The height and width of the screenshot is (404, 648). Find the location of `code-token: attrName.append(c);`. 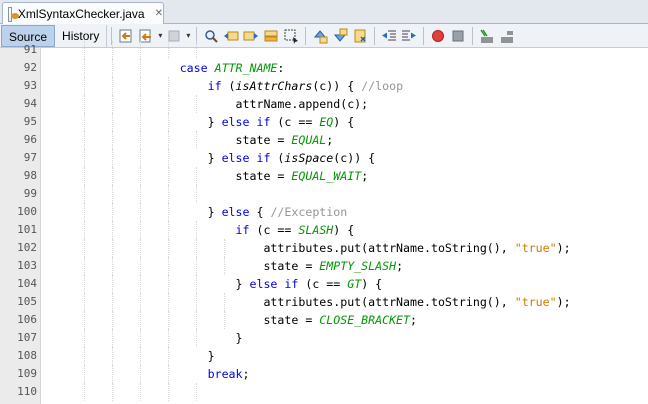

code-token: attrName.append(c); is located at coordinates (218, 104).